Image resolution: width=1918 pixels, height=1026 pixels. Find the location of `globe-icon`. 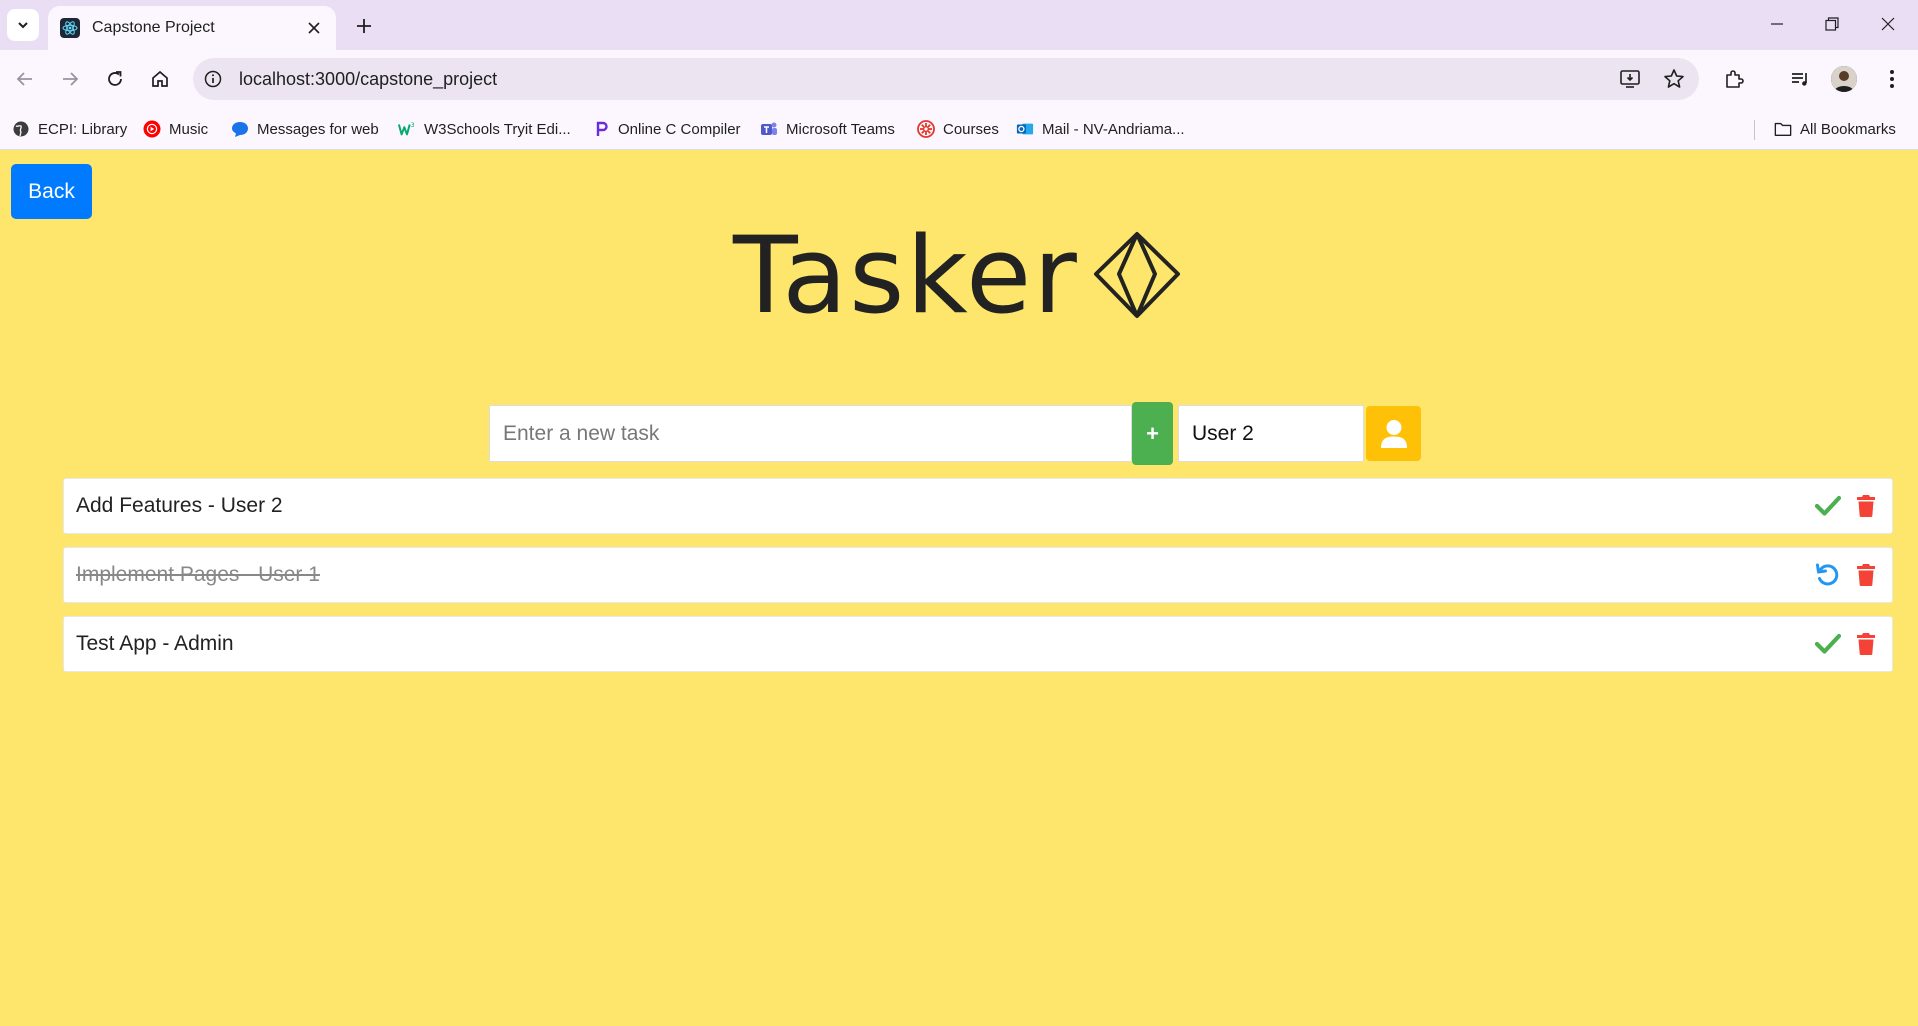

globe-icon is located at coordinates (21, 129).